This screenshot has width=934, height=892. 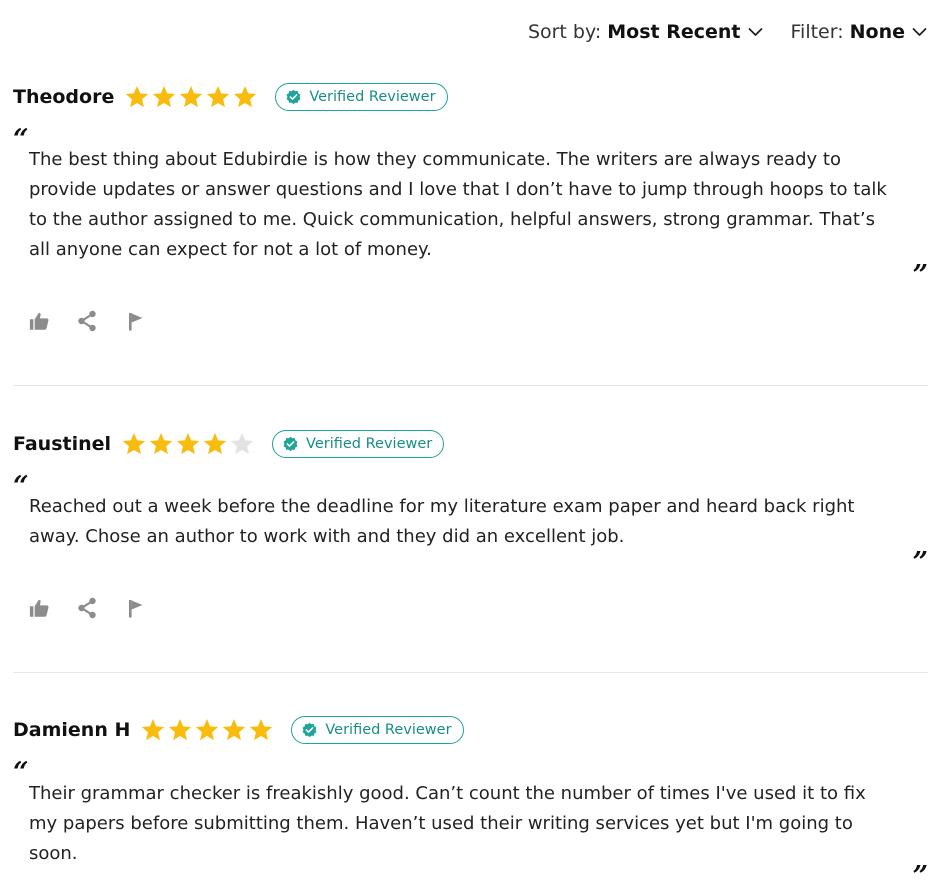 I want to click on reviewer-name: Faustinel, so click(x=62, y=444).